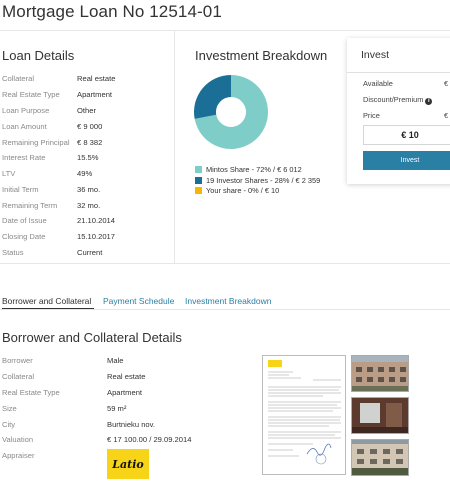  What do you see at coordinates (20, 189) in the screenshot?
I see `detail-label: Initial Term` at bounding box center [20, 189].